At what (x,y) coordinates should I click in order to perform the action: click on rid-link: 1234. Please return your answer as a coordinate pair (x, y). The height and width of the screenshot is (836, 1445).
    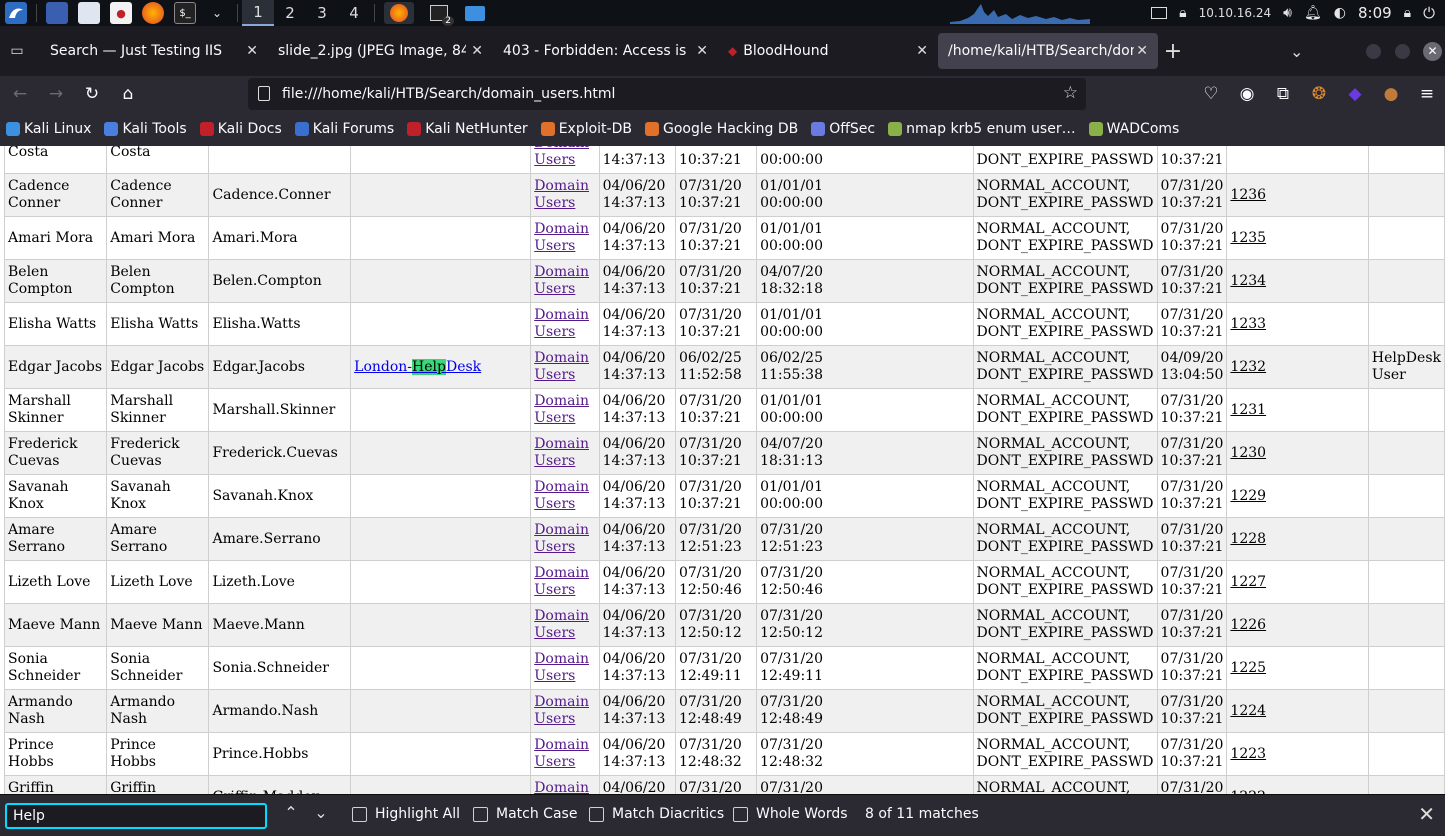
    Looking at the image, I should click on (1248, 281).